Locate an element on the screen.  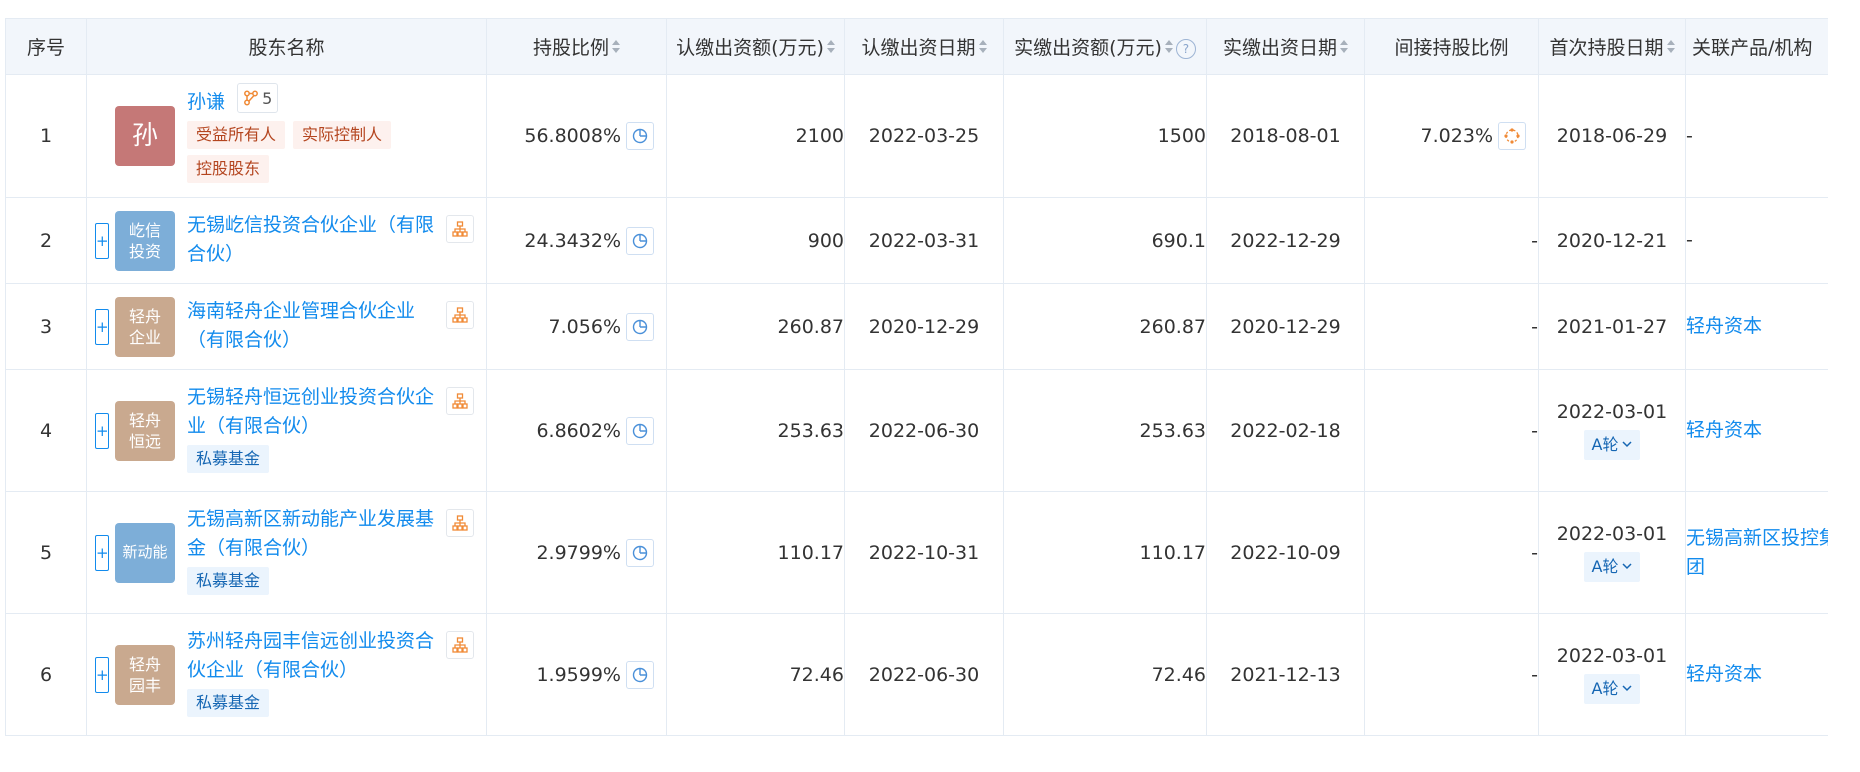
avatar: 孙 is located at coordinates (145, 136).